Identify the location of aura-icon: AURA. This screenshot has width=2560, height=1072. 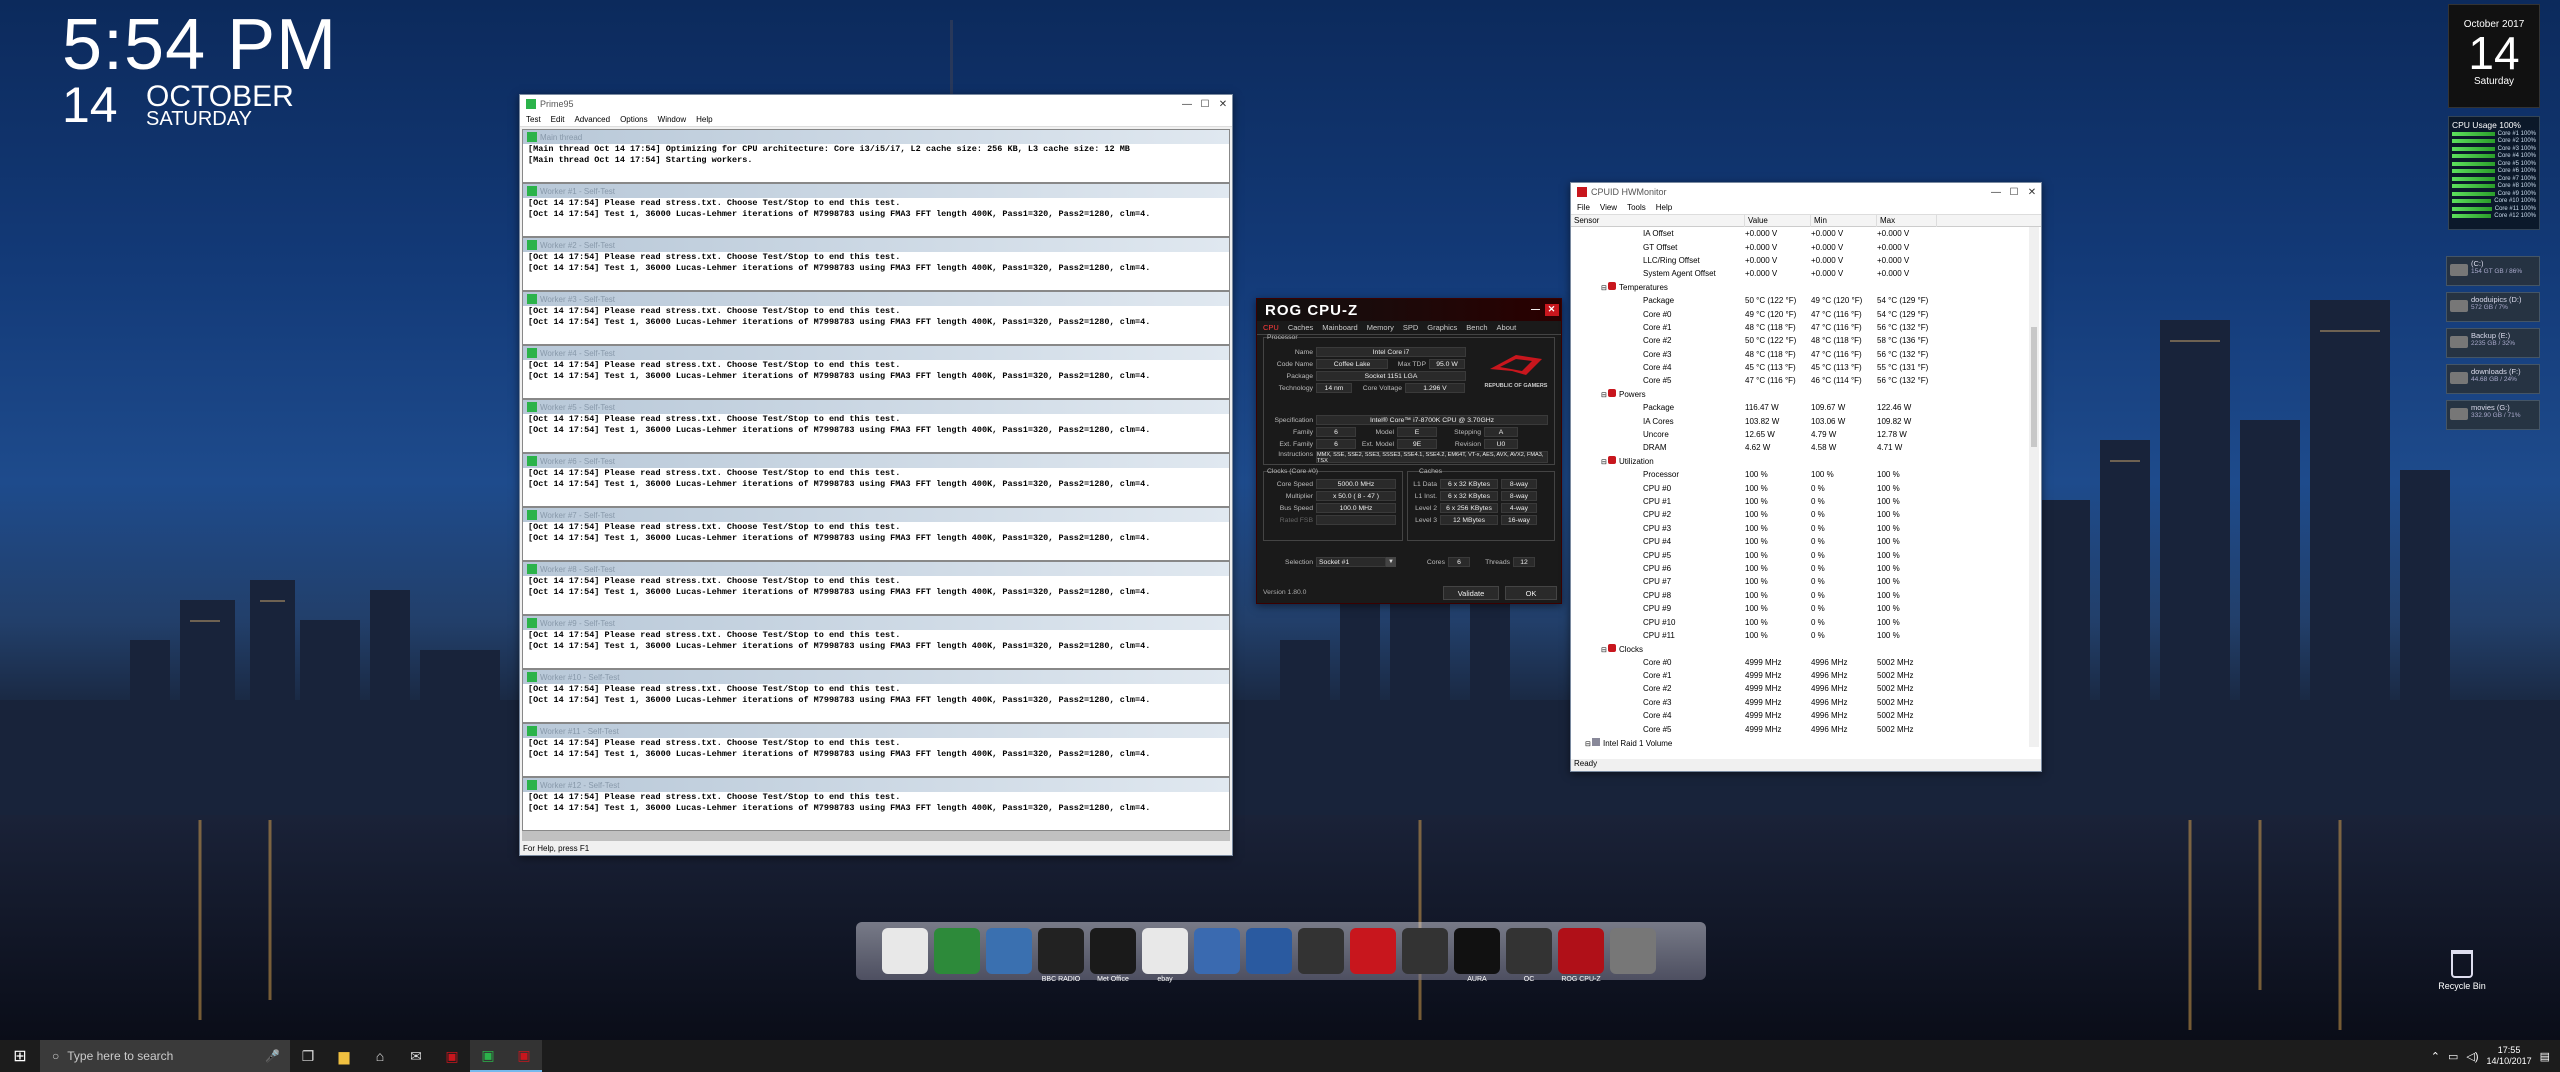
(1477, 955).